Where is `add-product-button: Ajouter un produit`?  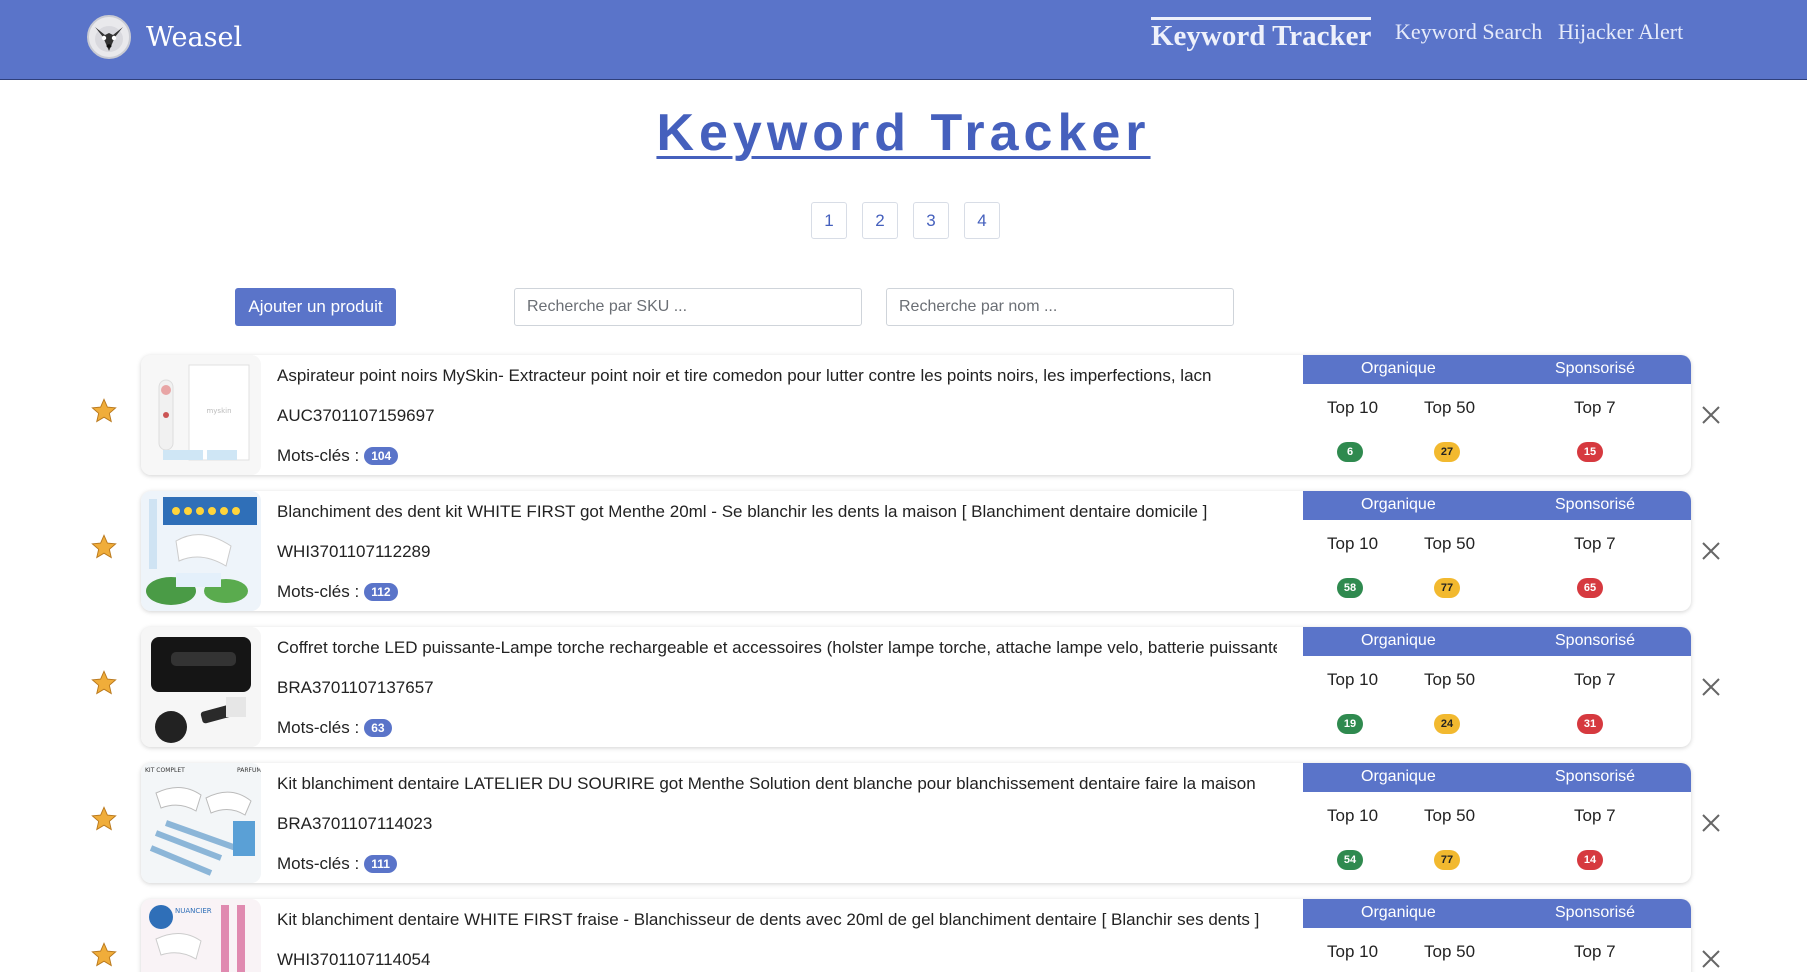
add-product-button: Ajouter un produit is located at coordinates (315, 307).